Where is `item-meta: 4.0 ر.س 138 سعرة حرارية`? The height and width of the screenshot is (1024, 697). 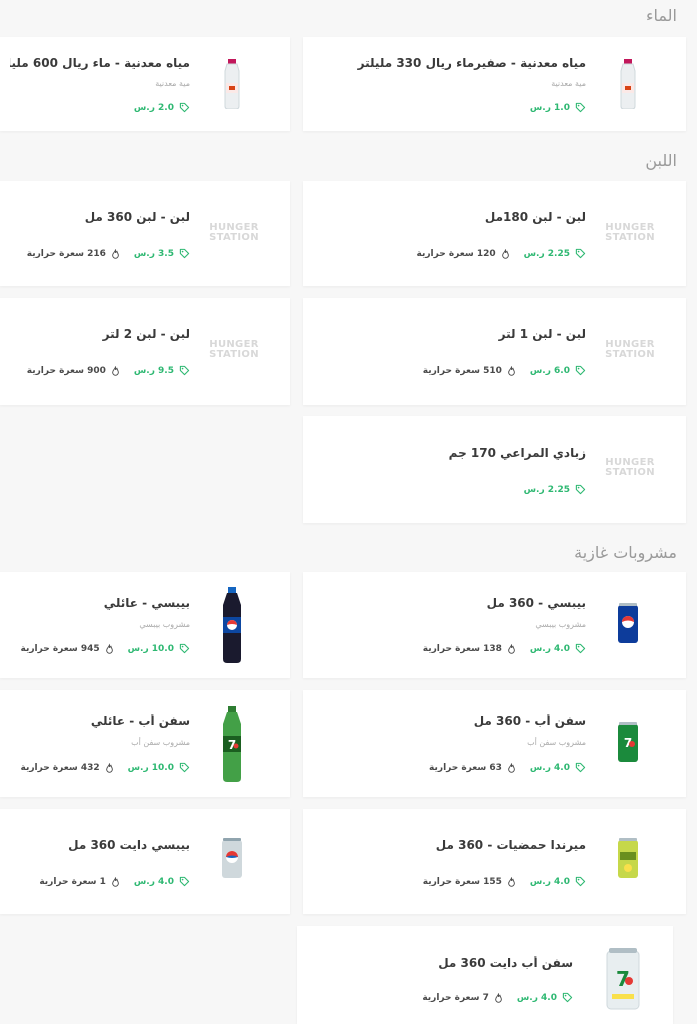
item-meta: 4.0 ر.س 138 سعرة حرارية is located at coordinates (504, 648).